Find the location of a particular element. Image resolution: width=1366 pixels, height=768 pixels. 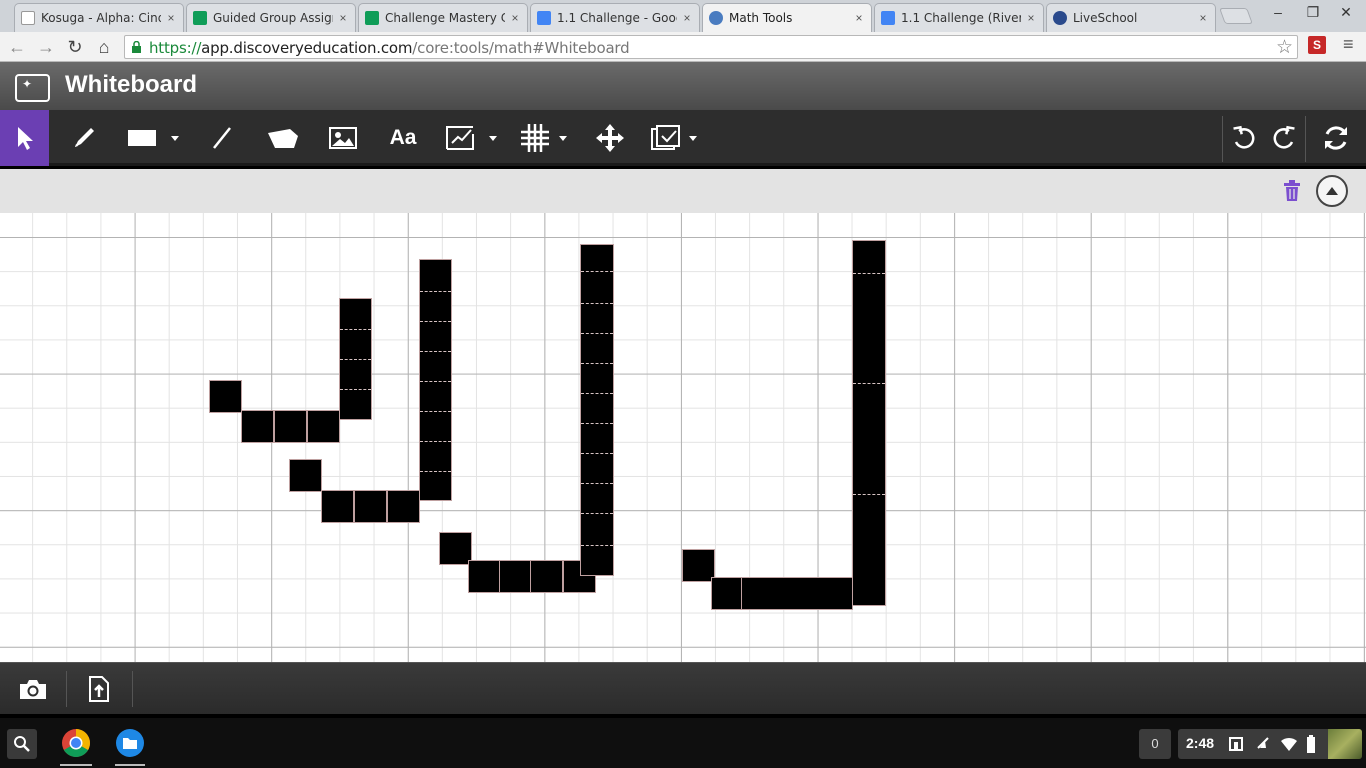

browser-tab: Guided Group Assigr × is located at coordinates (271, 17).